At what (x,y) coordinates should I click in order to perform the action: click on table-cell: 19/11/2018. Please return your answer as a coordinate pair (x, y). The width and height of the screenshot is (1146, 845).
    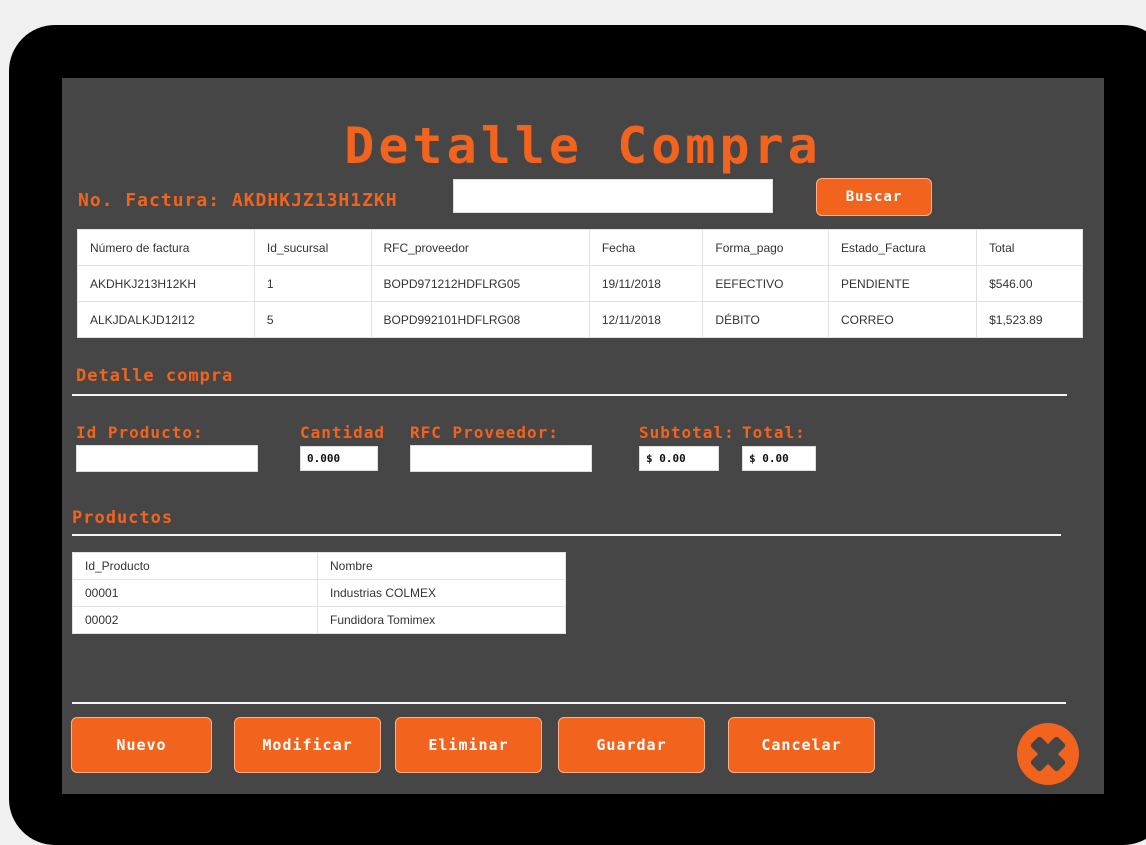
    Looking at the image, I should click on (646, 283).